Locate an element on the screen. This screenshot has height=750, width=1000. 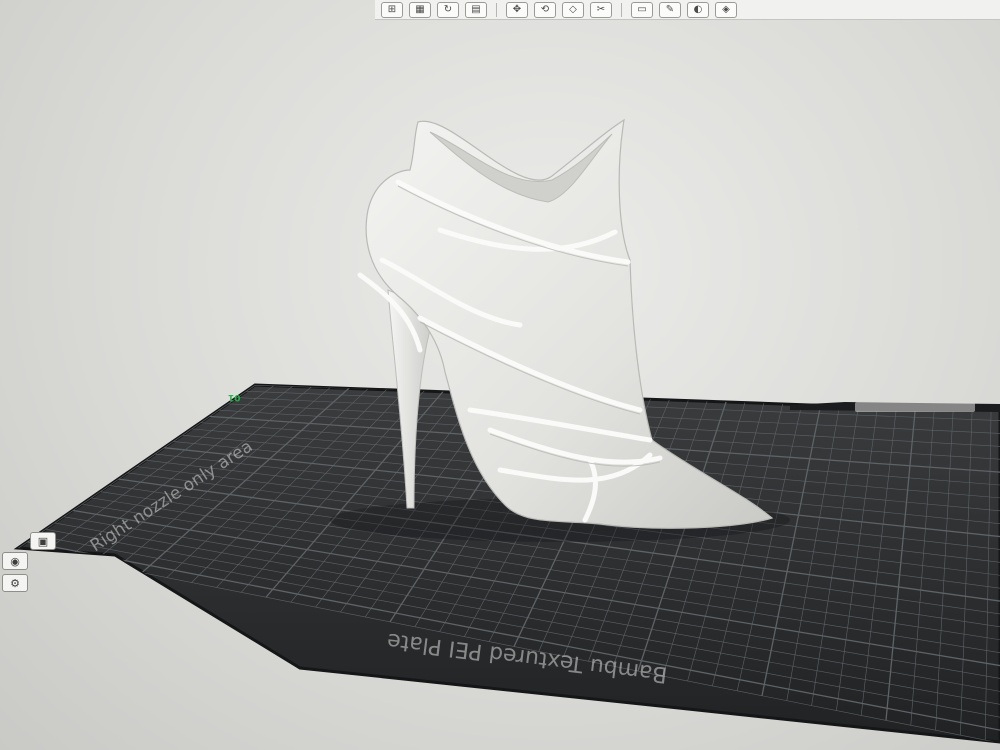
place-on-face-icon: ▭ is located at coordinates (642, 9).